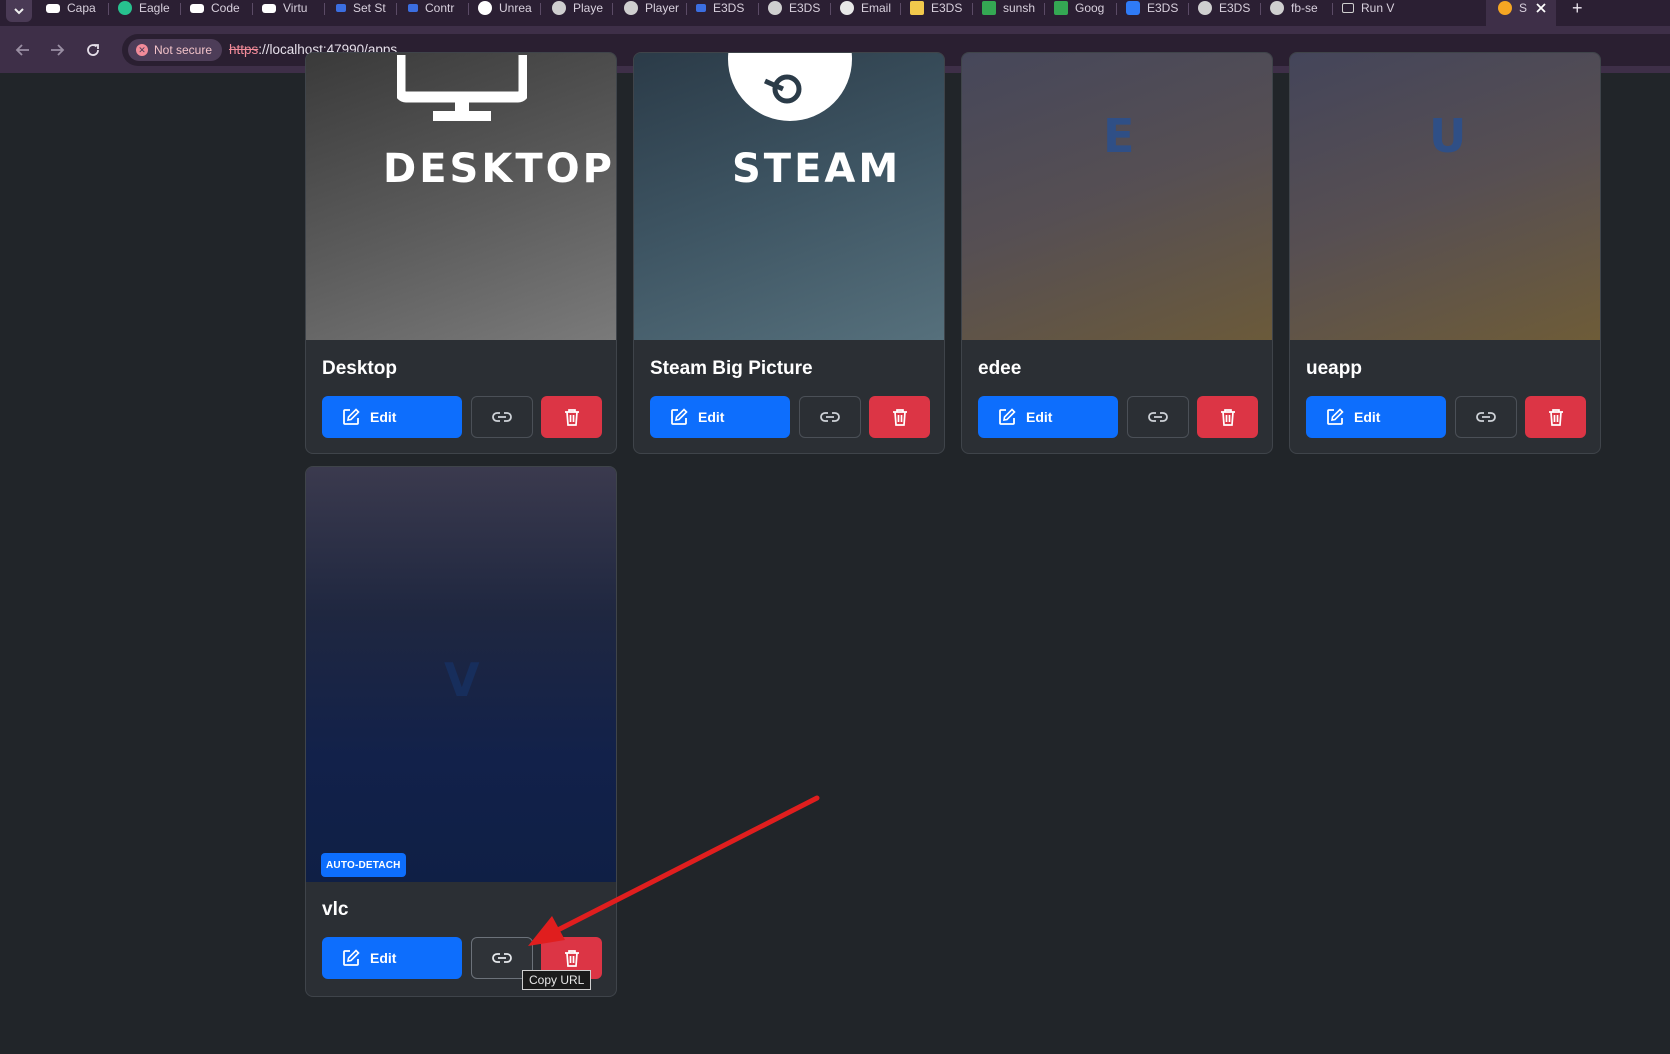 The width and height of the screenshot is (1670, 1054). Describe the element at coordinates (1505, 8) in the screenshot. I see `sunshine-icon` at that location.